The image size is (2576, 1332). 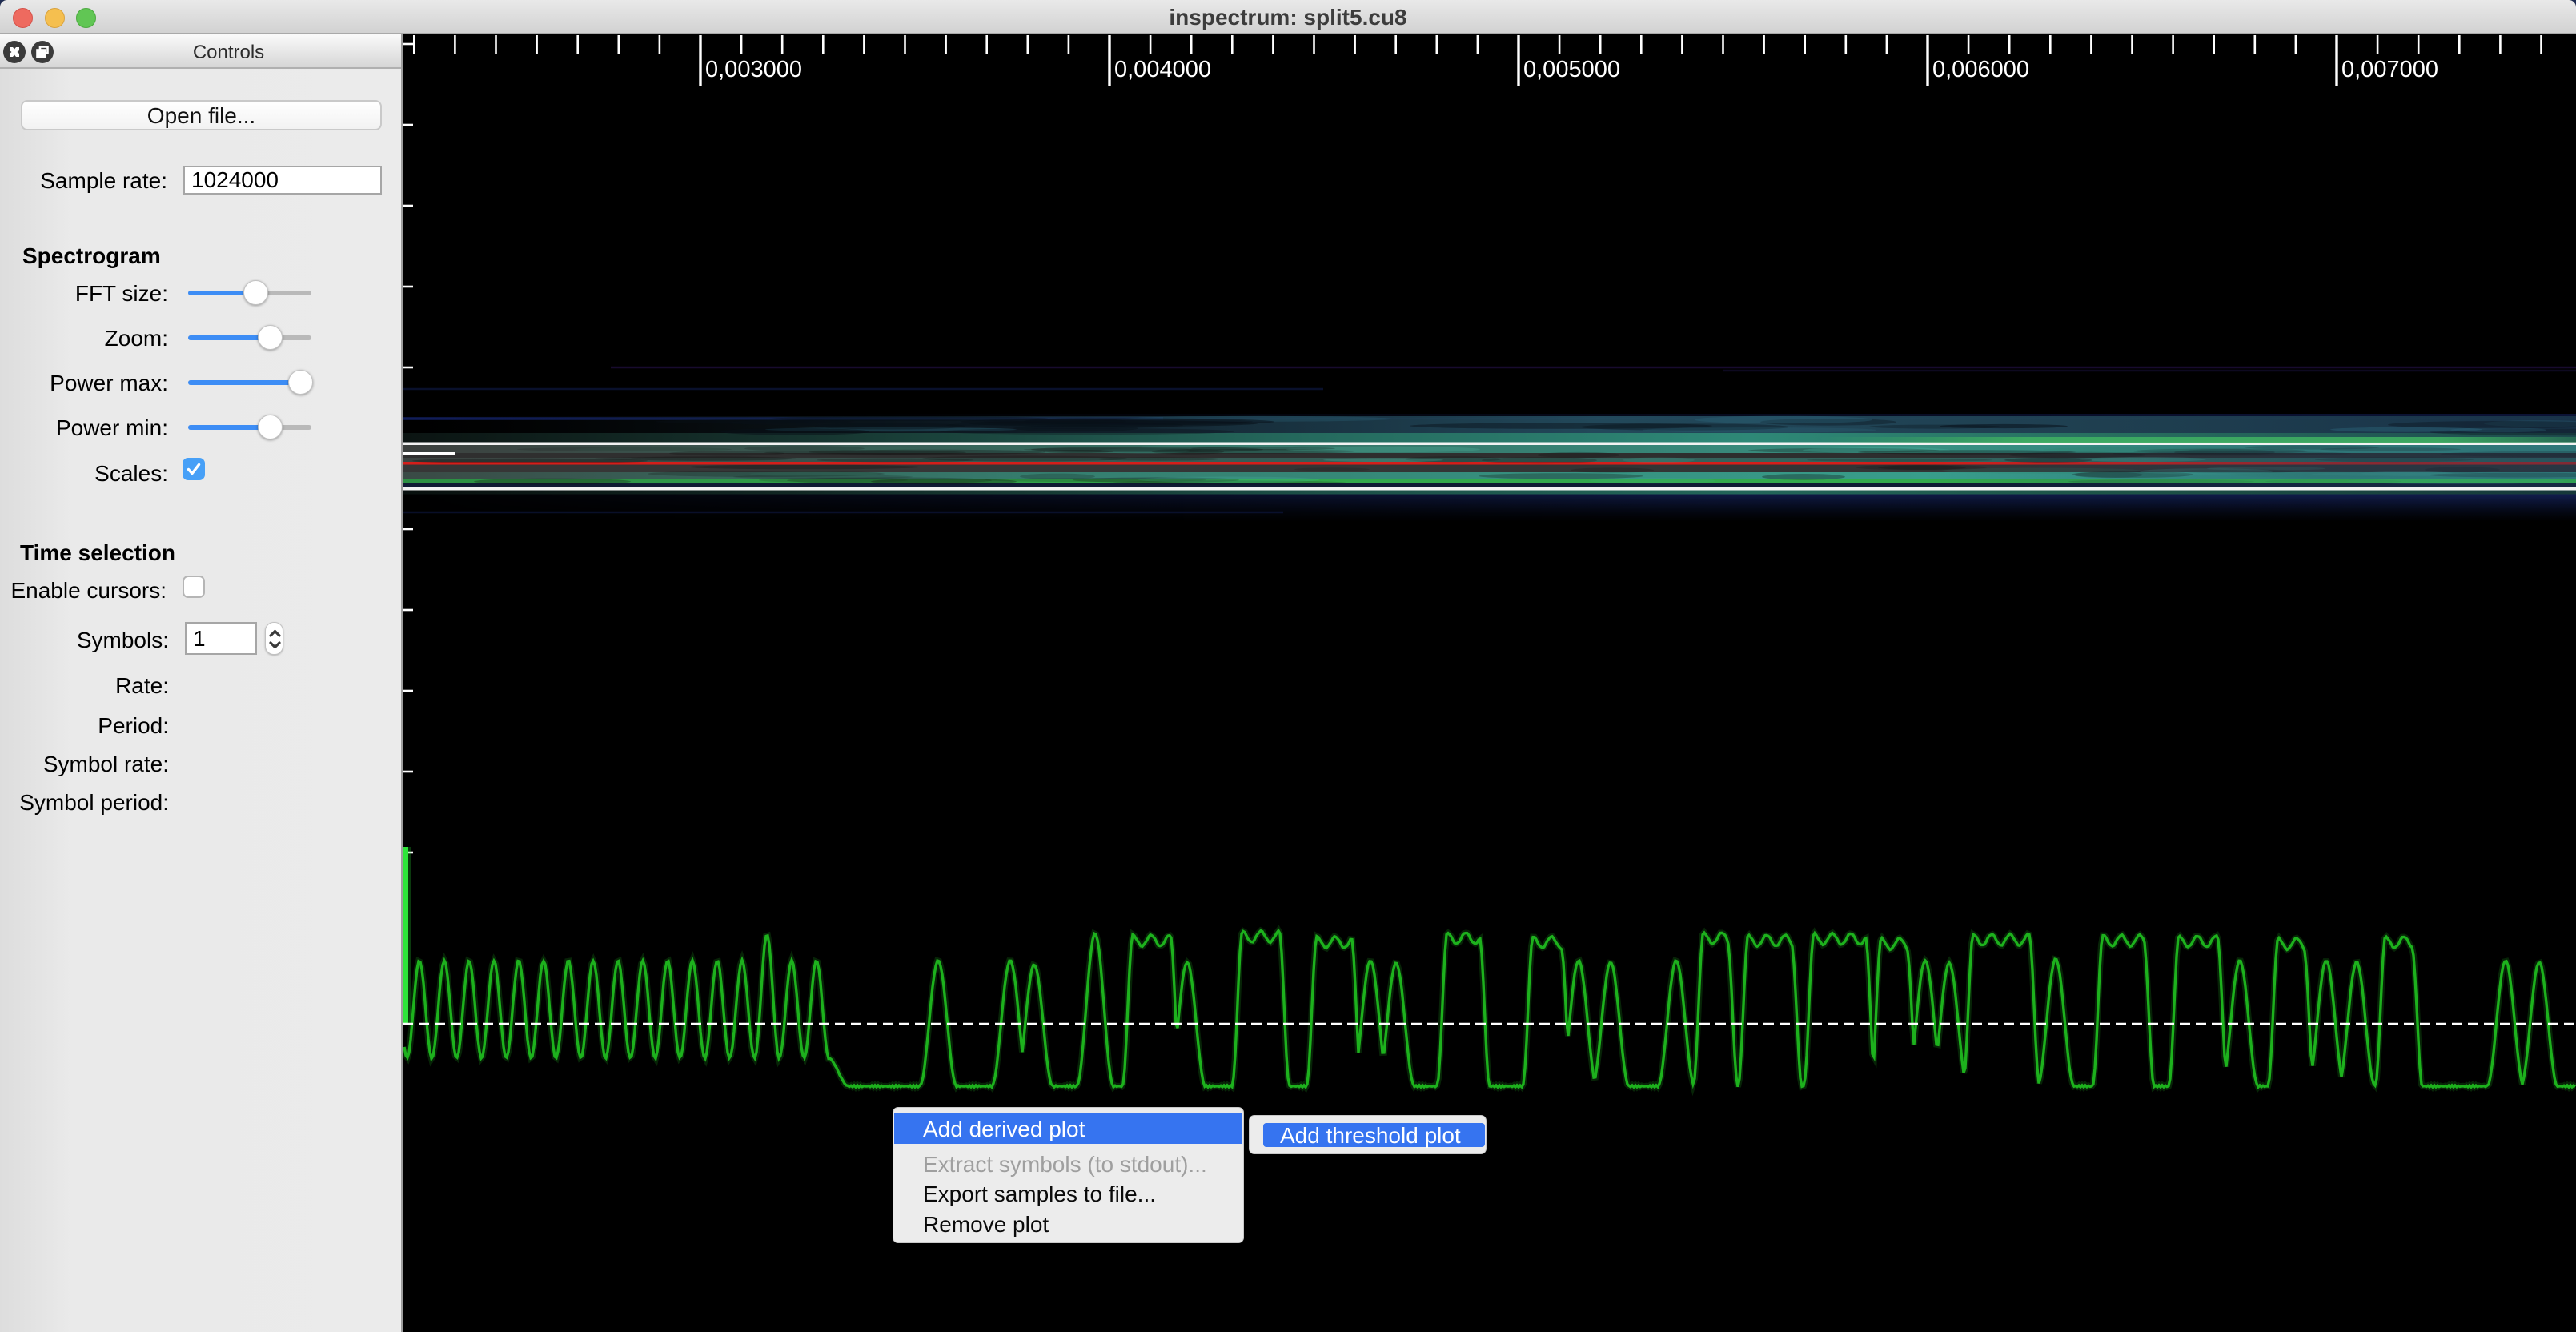 What do you see at coordinates (753, 70) in the screenshot?
I see `svg-text: 0,003000` at bounding box center [753, 70].